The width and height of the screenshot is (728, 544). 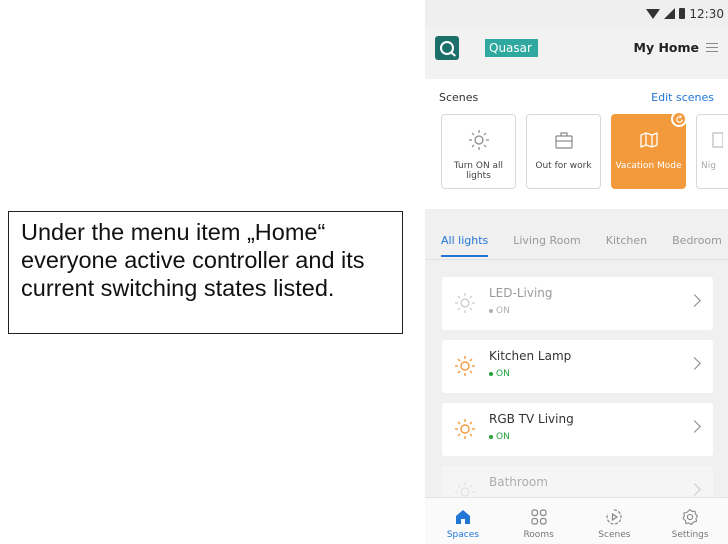 What do you see at coordinates (539, 517) in the screenshot?
I see `grid-icon` at bounding box center [539, 517].